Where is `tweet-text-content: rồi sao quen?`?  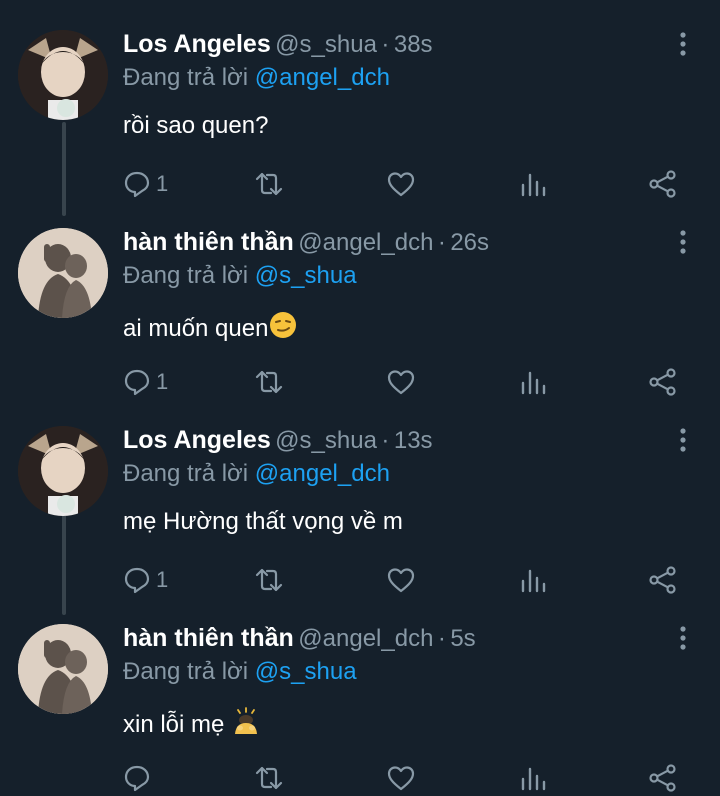
tweet-text-content: rồi sao quen? is located at coordinates (196, 125).